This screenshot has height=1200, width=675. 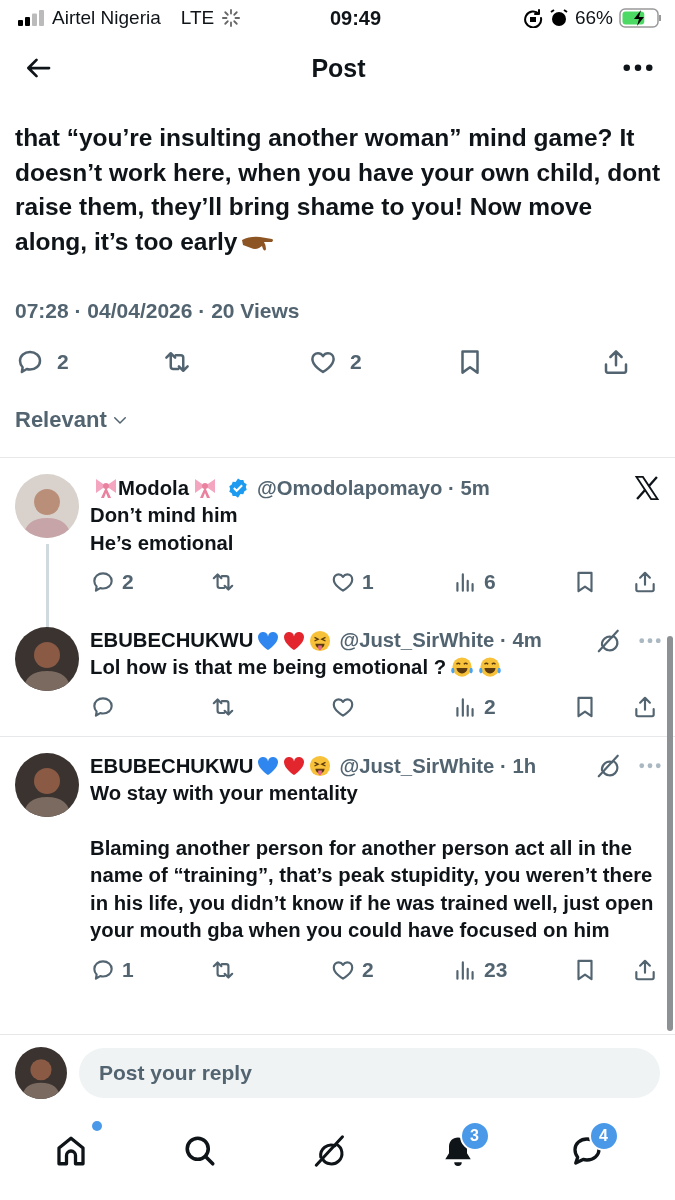 I want to click on alarm-icon, so click(x=558, y=18).